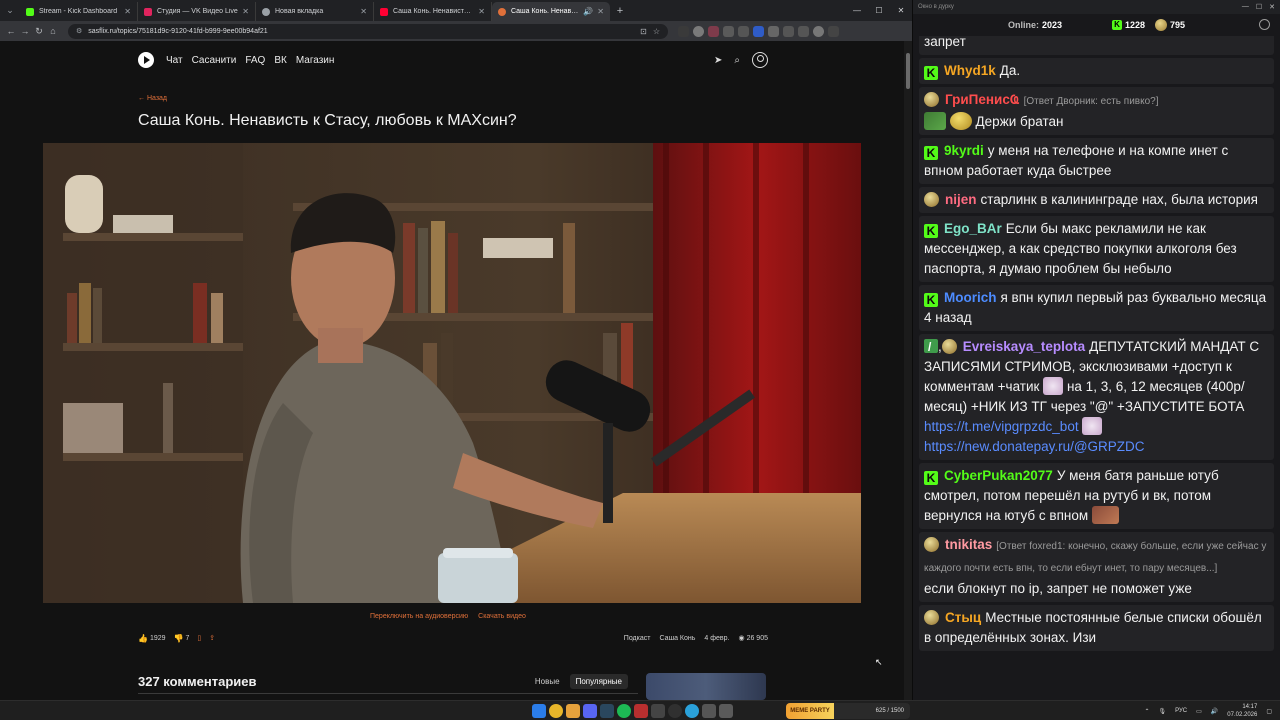  I want to click on telegram-icon: ➤, so click(718, 60).